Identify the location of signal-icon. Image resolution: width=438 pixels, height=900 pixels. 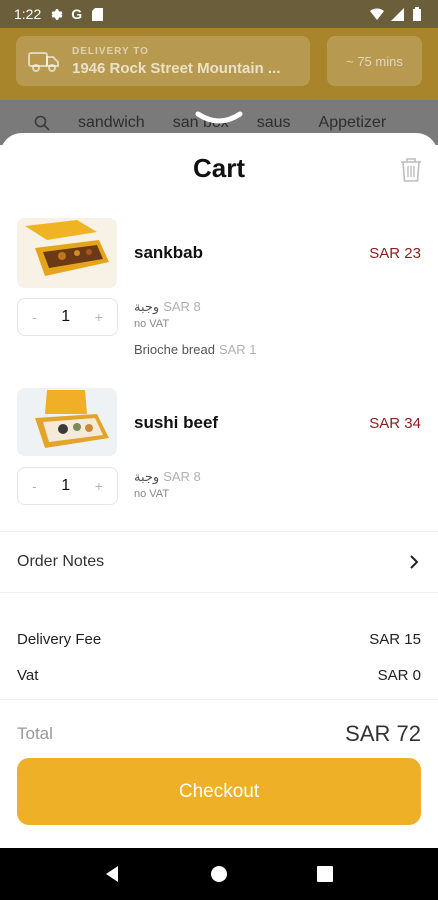
(397, 14).